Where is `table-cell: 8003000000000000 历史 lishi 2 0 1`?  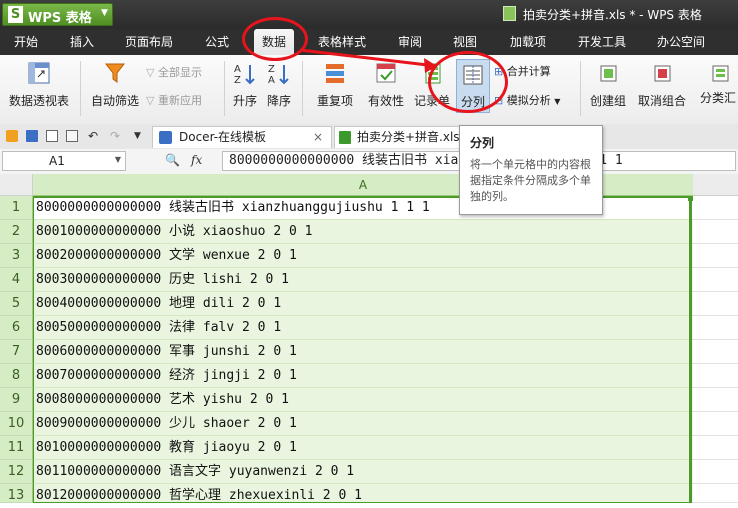
table-cell: 8003000000000000 历史 lishi 2 0 1 is located at coordinates (363, 280).